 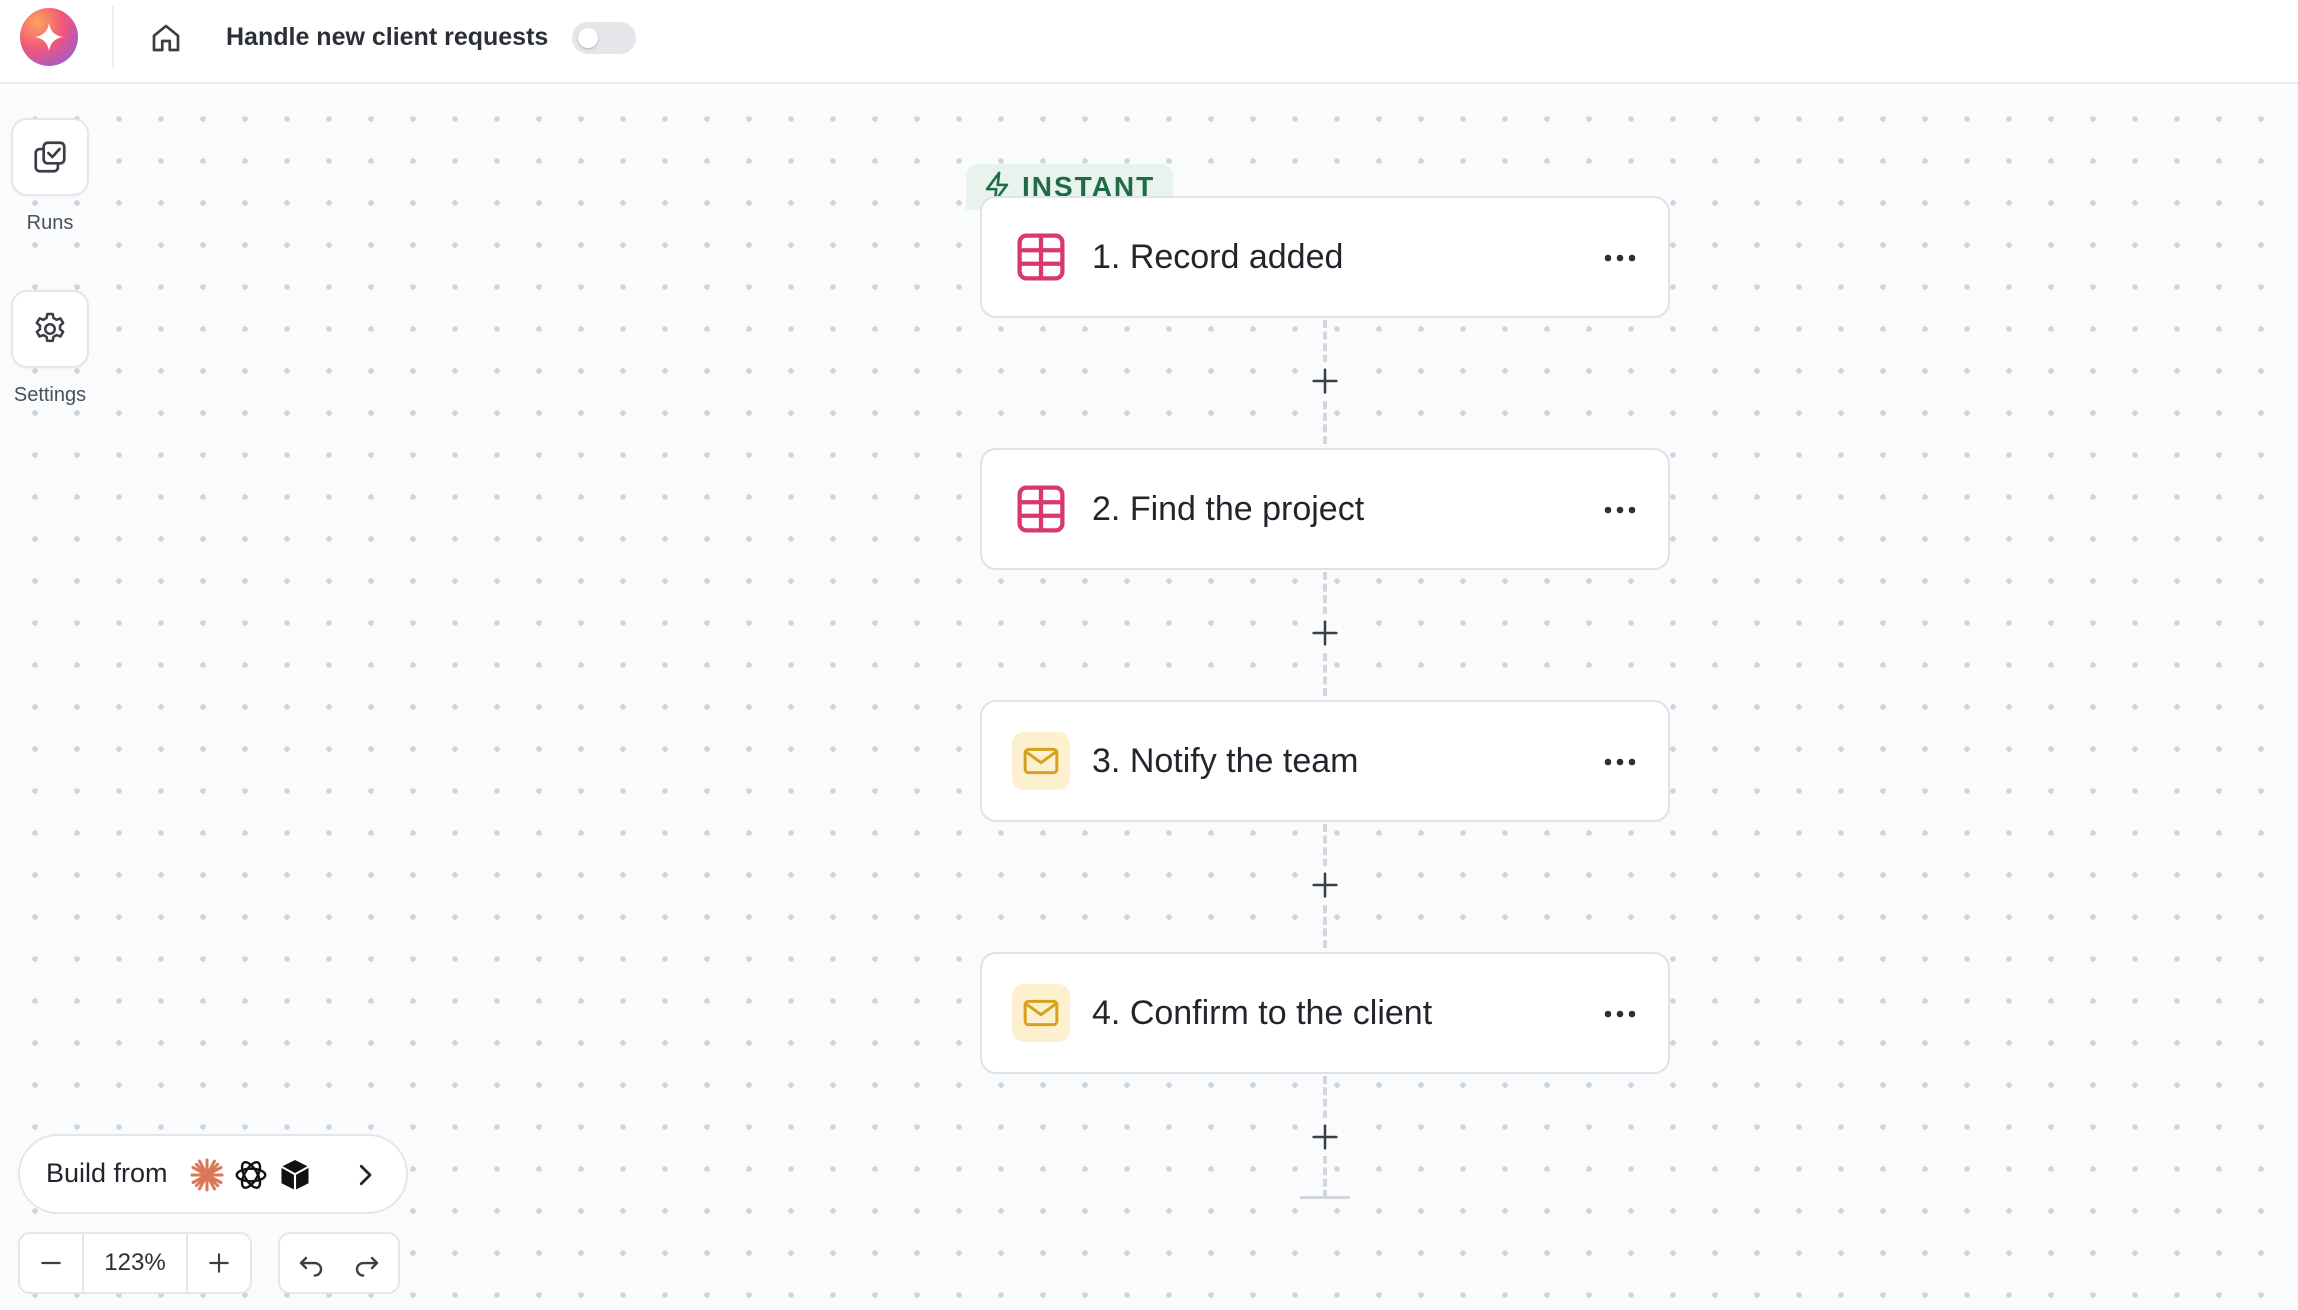 I want to click on undo-button, so click(x=311, y=1263).